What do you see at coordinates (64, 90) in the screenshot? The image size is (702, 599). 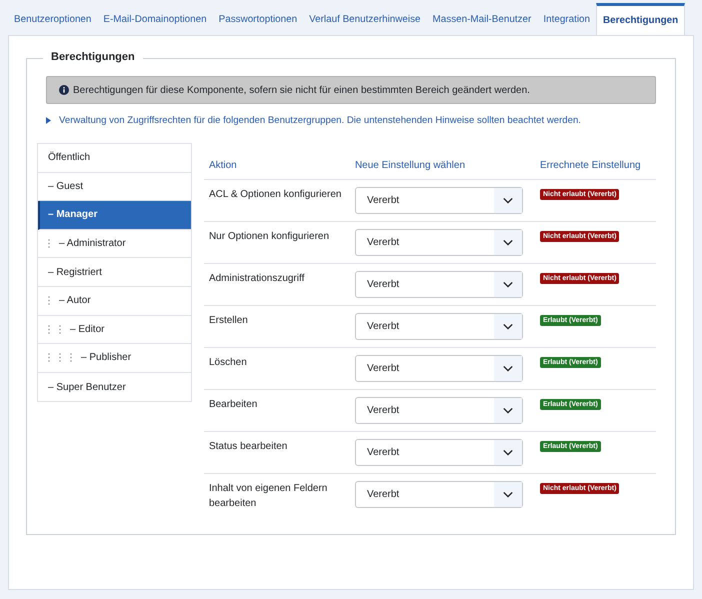 I see `info-icon` at bounding box center [64, 90].